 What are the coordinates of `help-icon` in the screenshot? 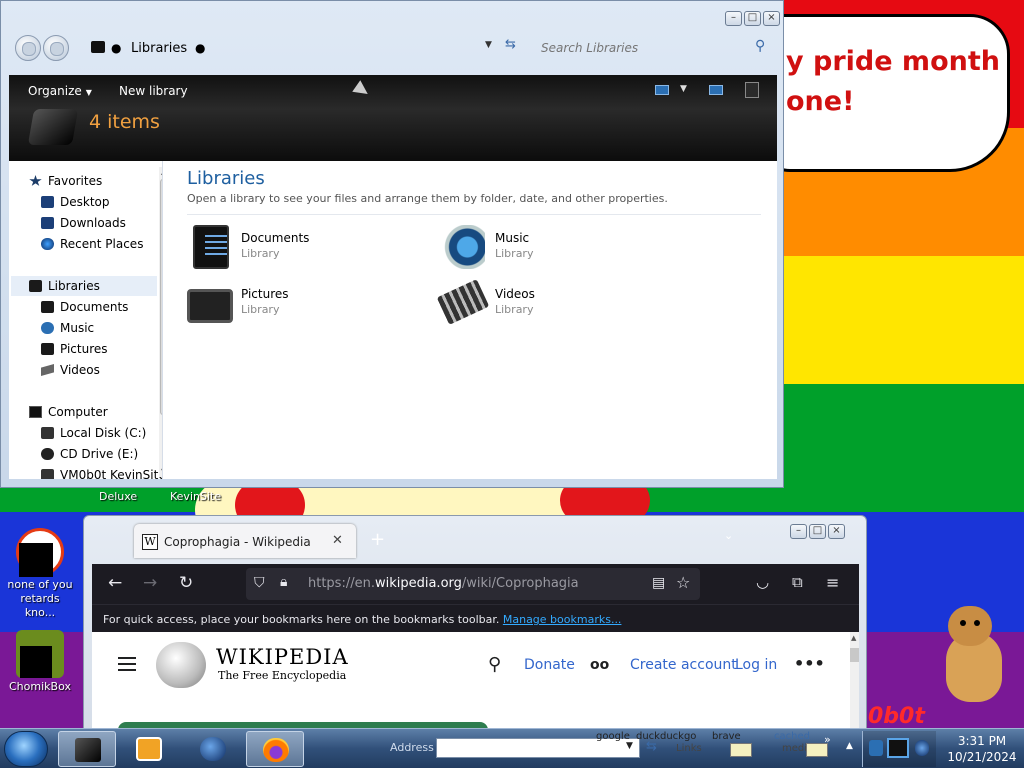 It's located at (752, 90).